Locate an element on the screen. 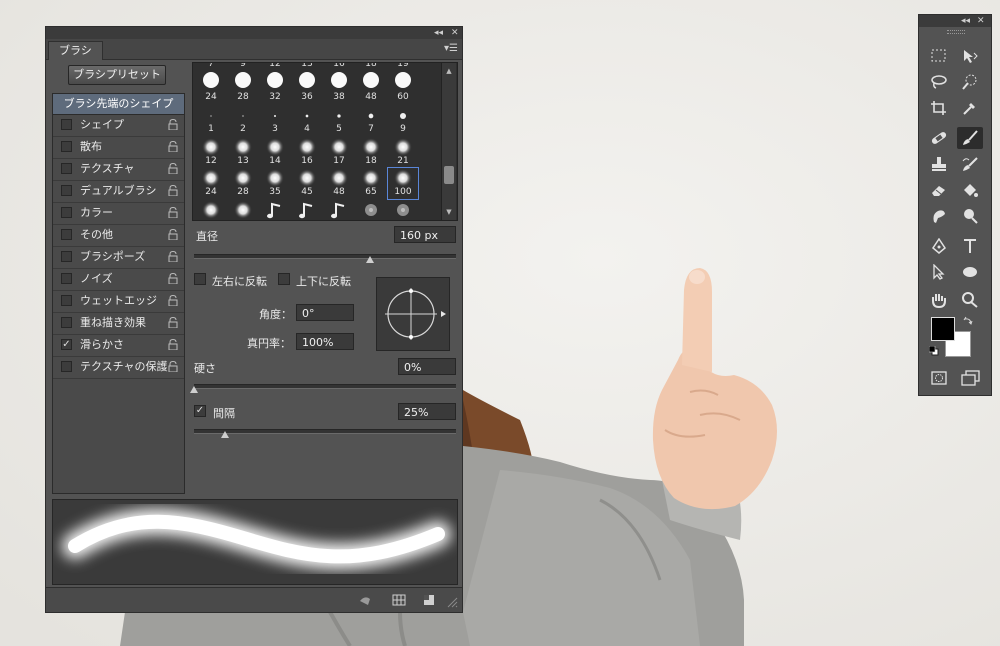 The image size is (1000, 646). roundness-field: 100% is located at coordinates (325, 341).